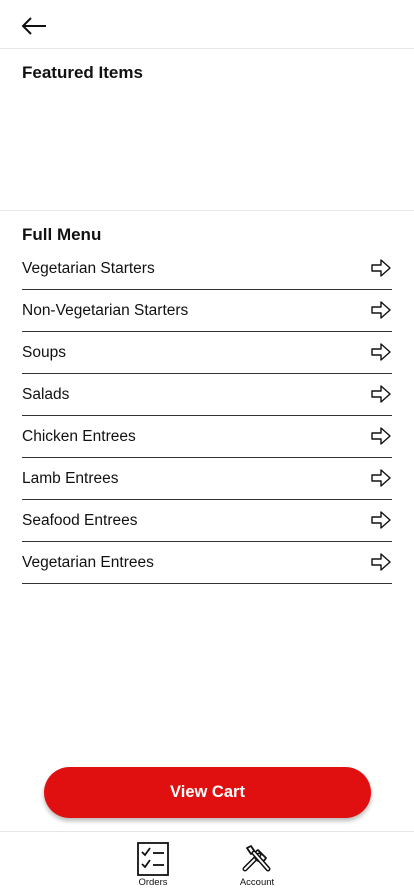 The height and width of the screenshot is (896, 414). Describe the element at coordinates (82, 72) in the screenshot. I see `featured-title: Featured Items` at that location.